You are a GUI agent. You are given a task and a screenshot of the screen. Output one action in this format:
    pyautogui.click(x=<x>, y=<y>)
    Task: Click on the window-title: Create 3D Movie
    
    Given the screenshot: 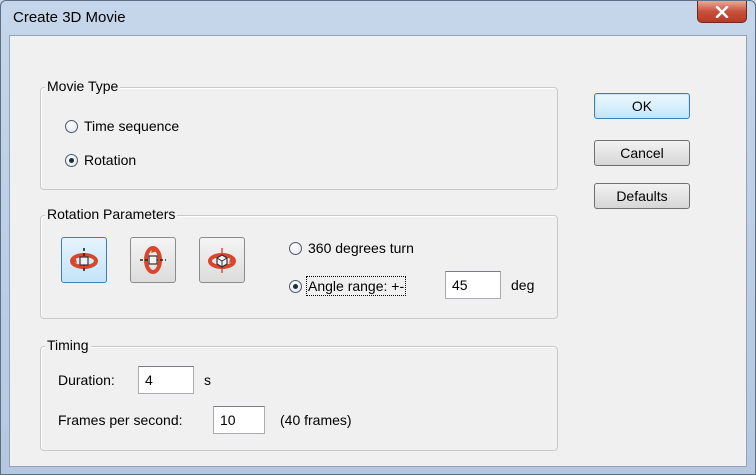 What is the action you would take?
    pyautogui.click(x=69, y=17)
    